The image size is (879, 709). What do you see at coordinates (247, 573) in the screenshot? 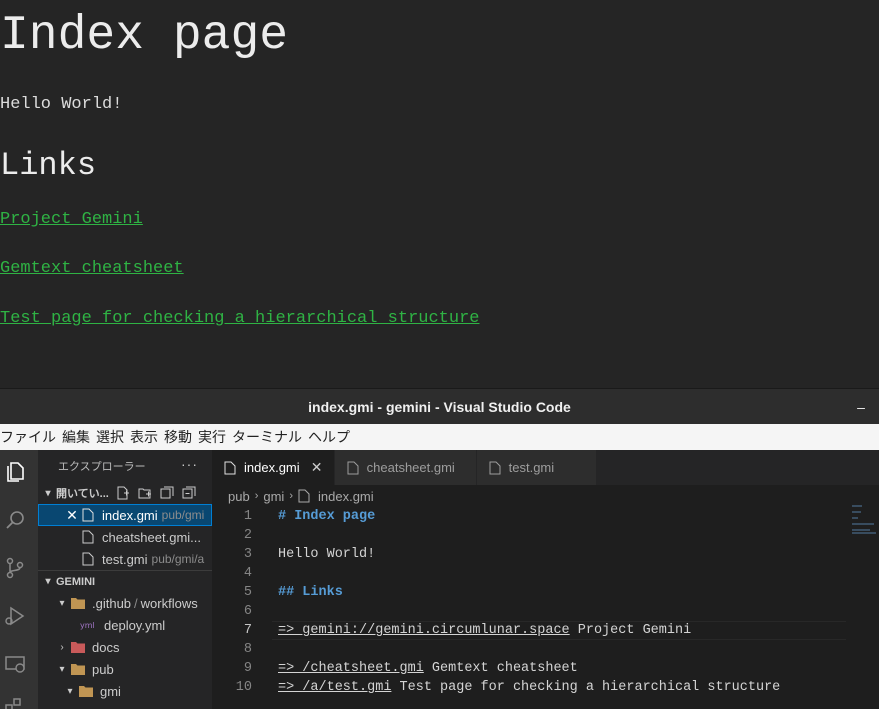
I see `line-number: 4` at bounding box center [247, 573].